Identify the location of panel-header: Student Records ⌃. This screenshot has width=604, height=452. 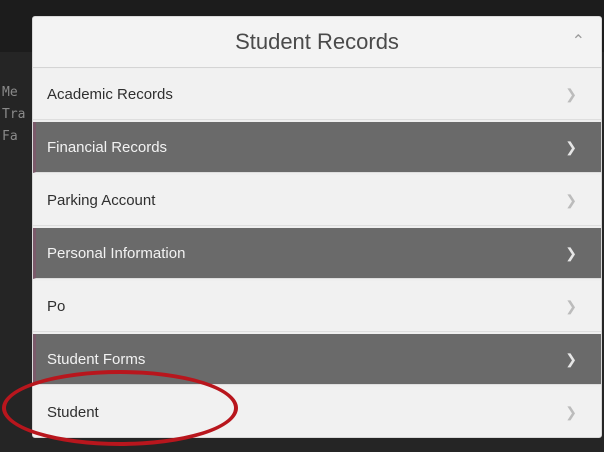
(317, 42).